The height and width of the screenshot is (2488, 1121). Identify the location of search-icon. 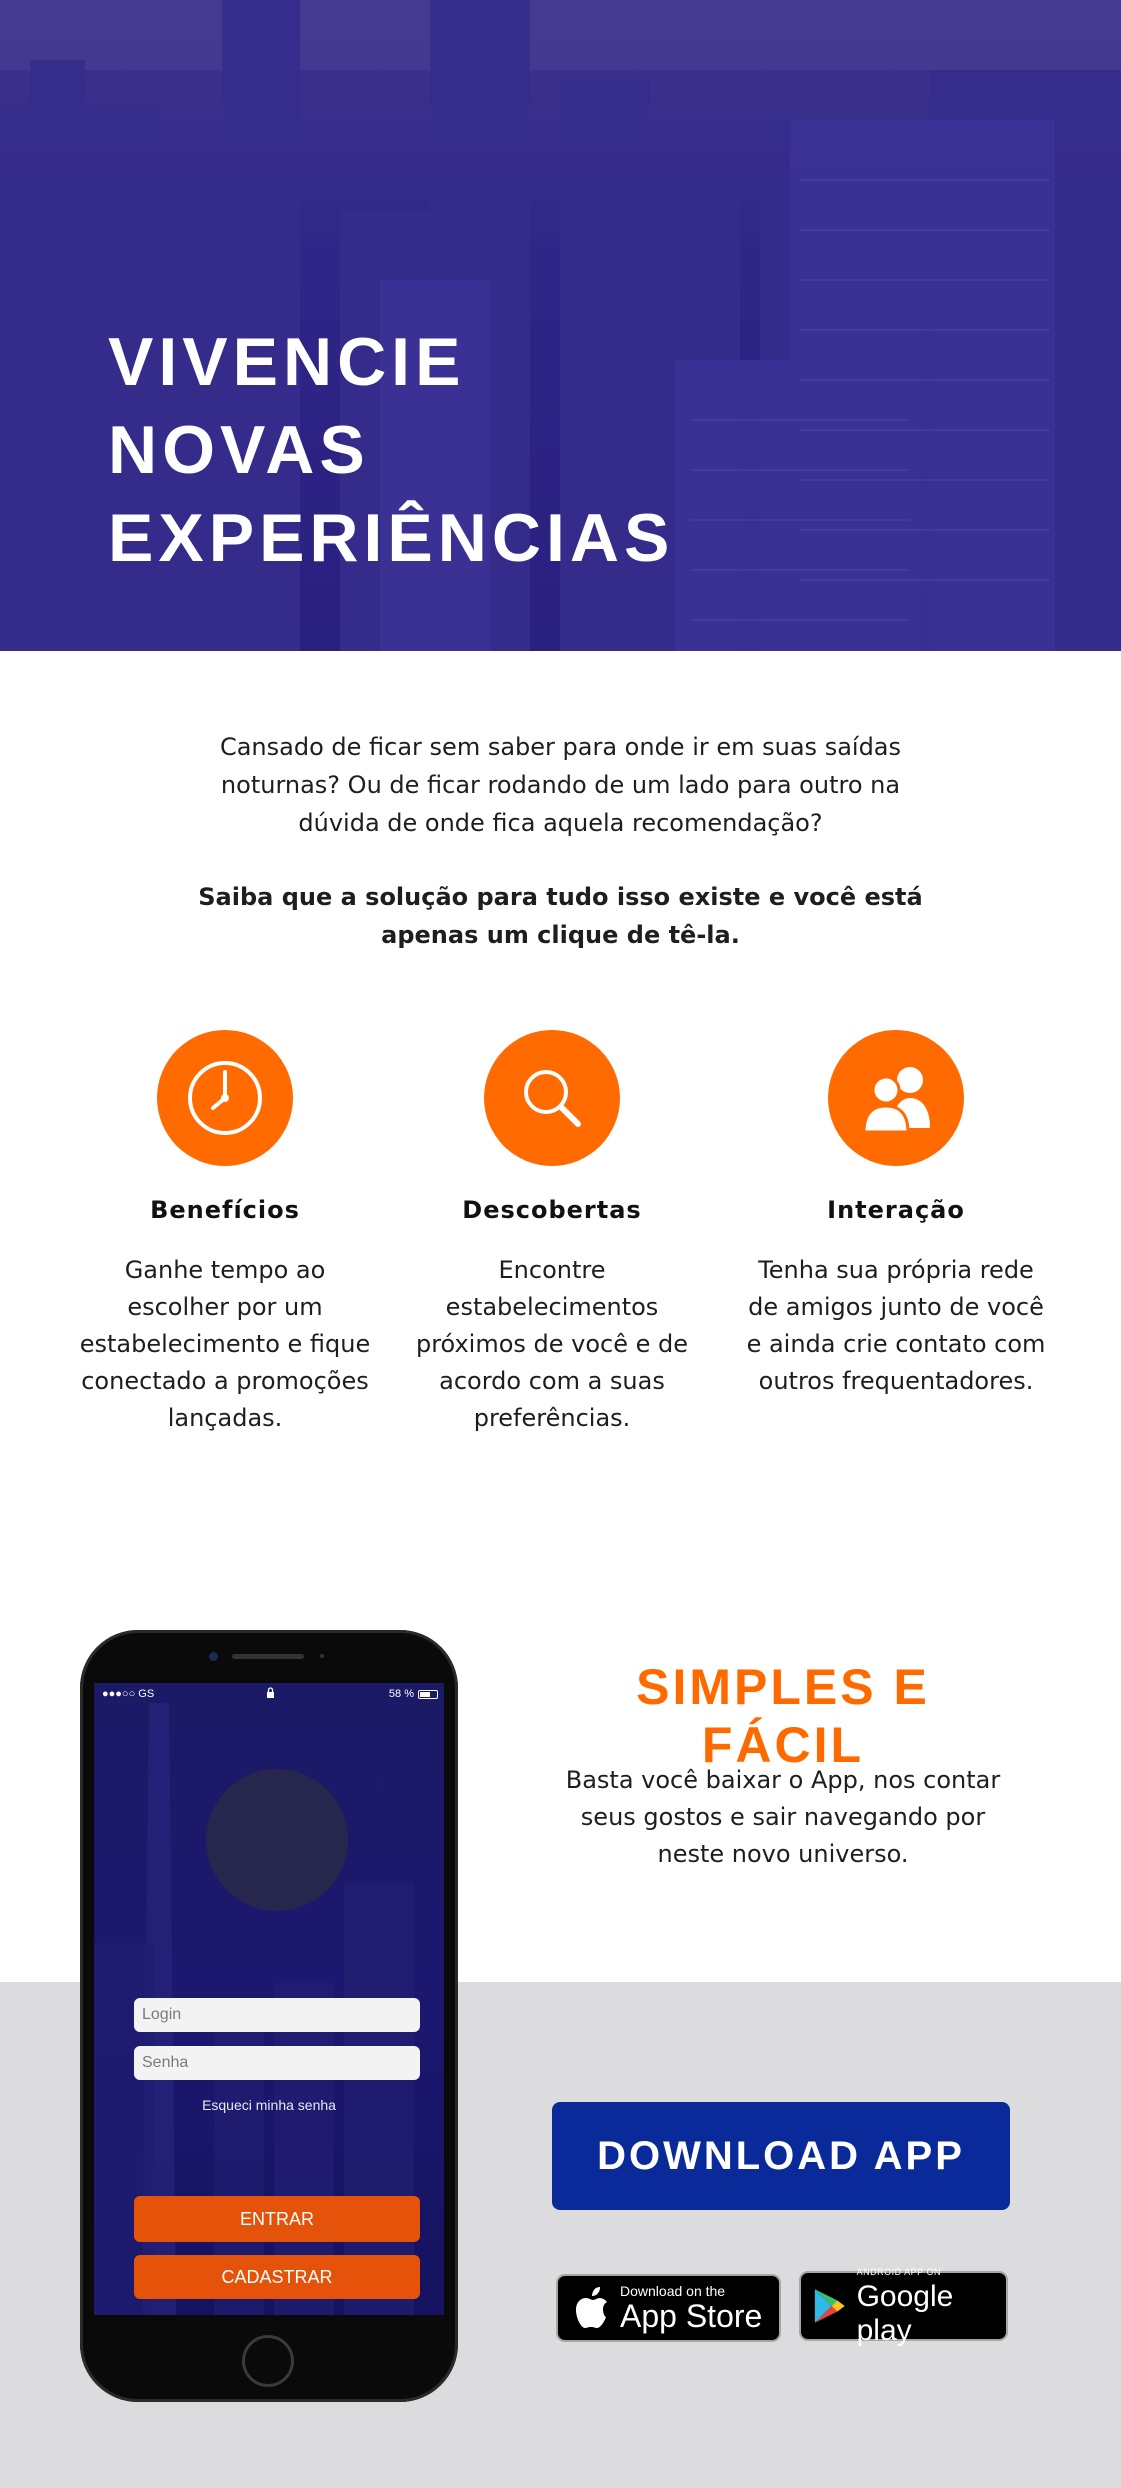
(552, 1098).